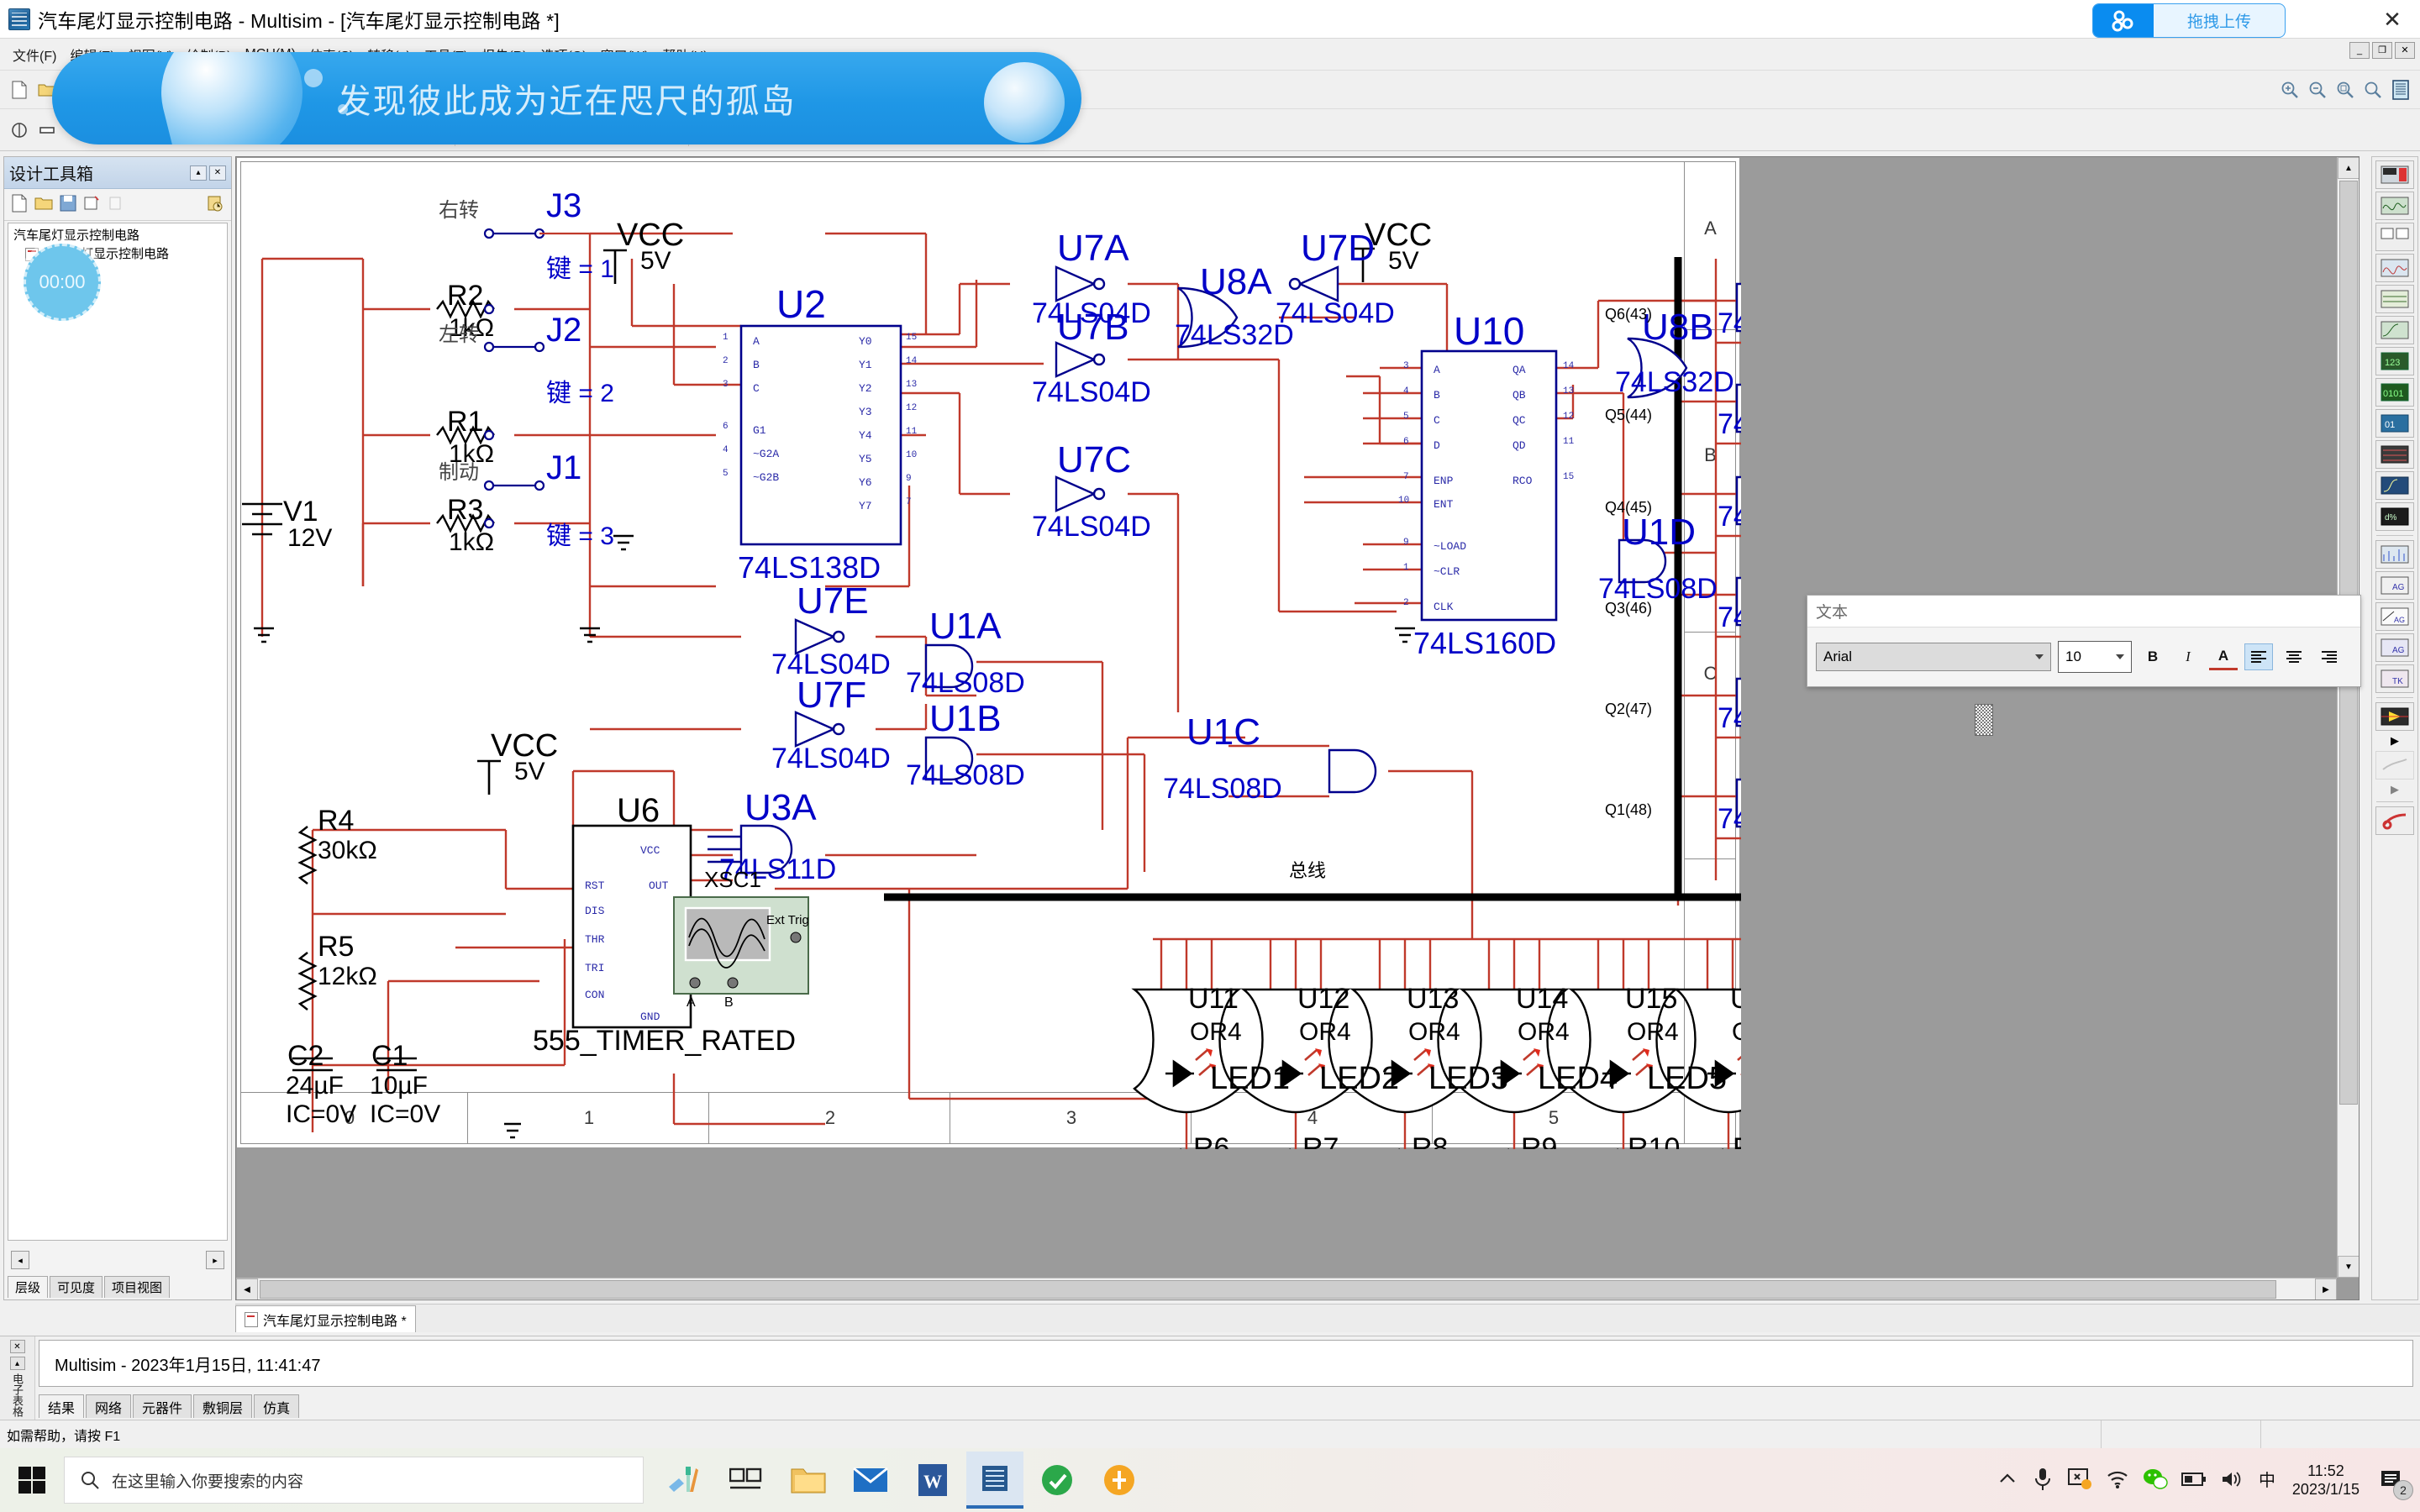 This screenshot has width=2420, height=1512. What do you see at coordinates (2326, 1288) in the screenshot?
I see `scroll-right-button: ▶` at bounding box center [2326, 1288].